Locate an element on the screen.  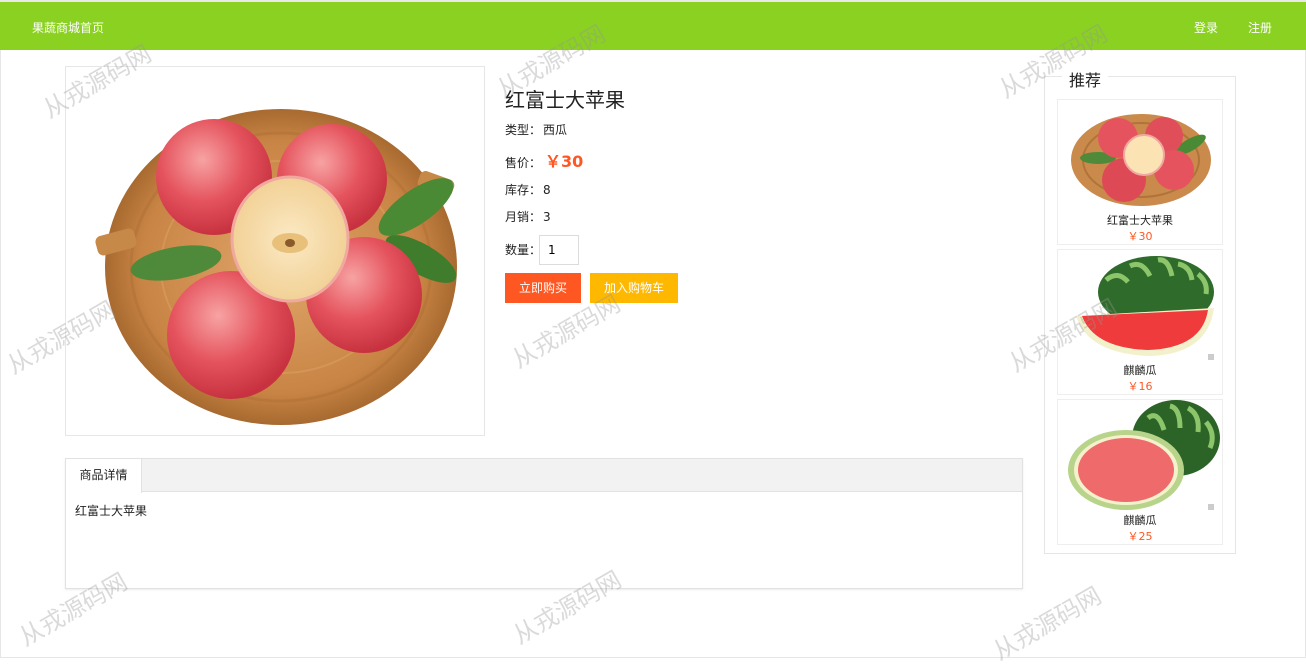
apple-basket-image is located at coordinates (276, 267).